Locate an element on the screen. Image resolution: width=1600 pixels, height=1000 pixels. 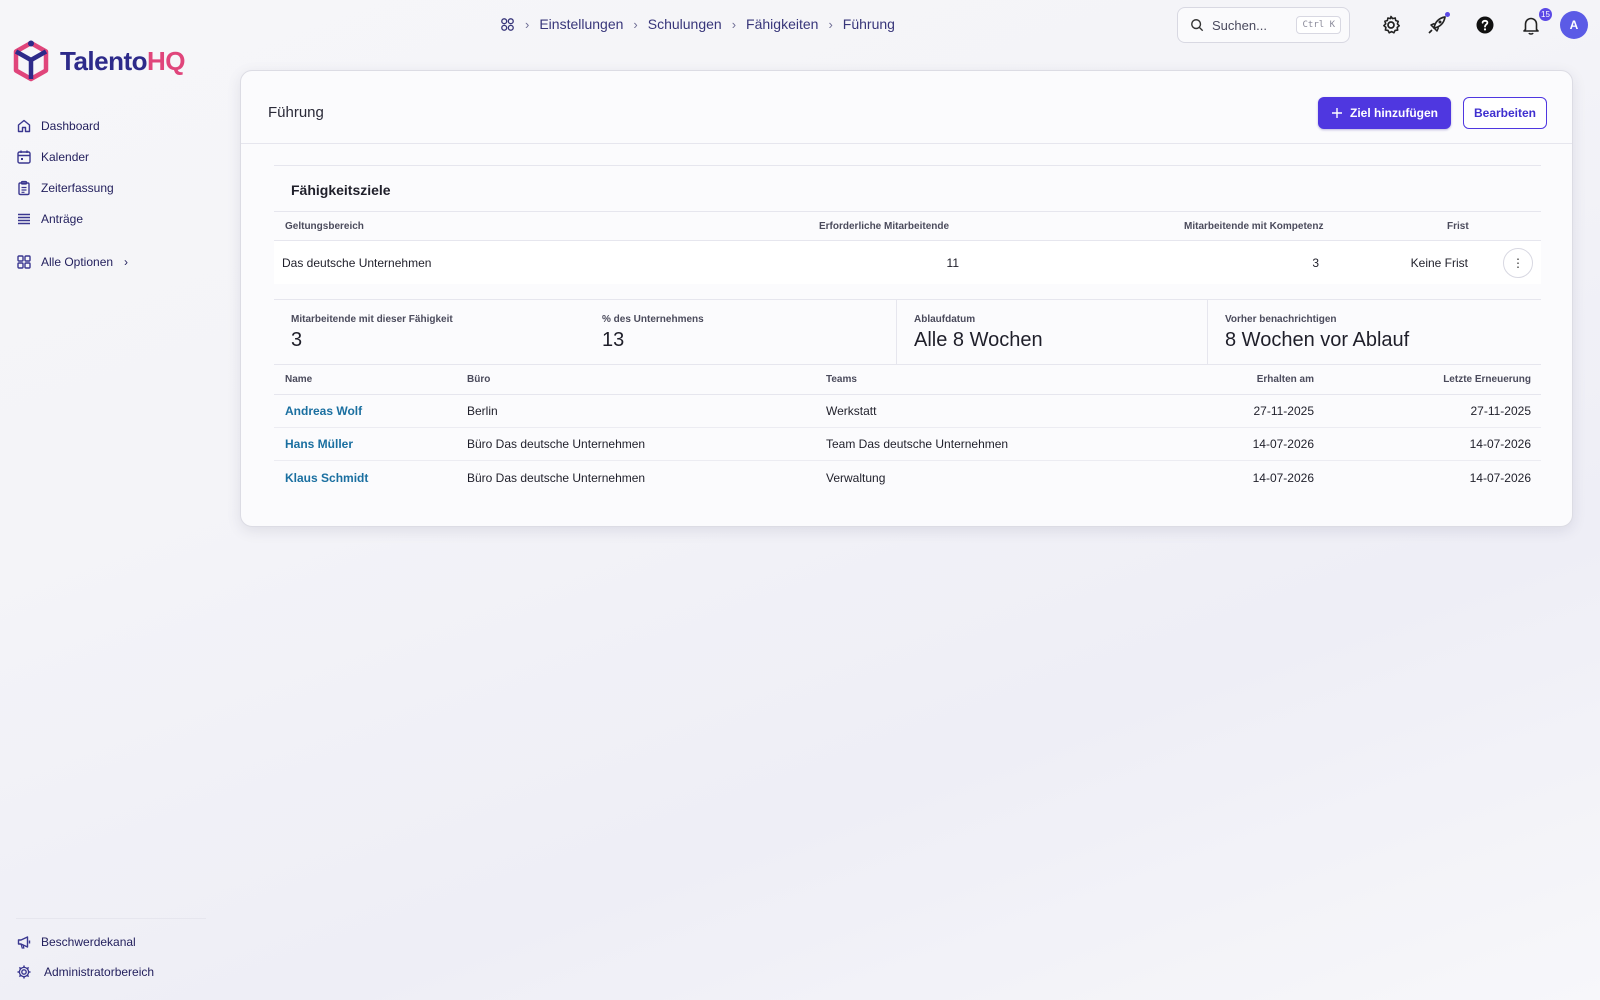
stat-label: % des Unternehmens is located at coordinates (653, 319).